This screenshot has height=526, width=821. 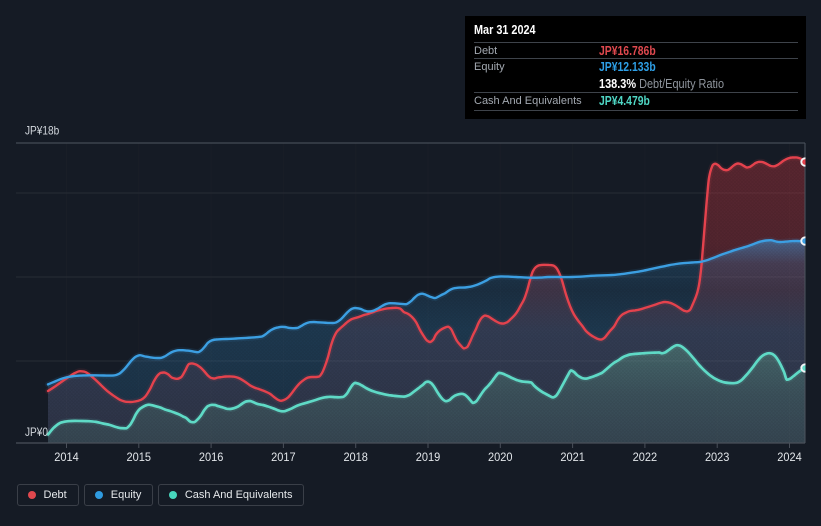 I want to click on svg-text: 2014, so click(x=66, y=458).